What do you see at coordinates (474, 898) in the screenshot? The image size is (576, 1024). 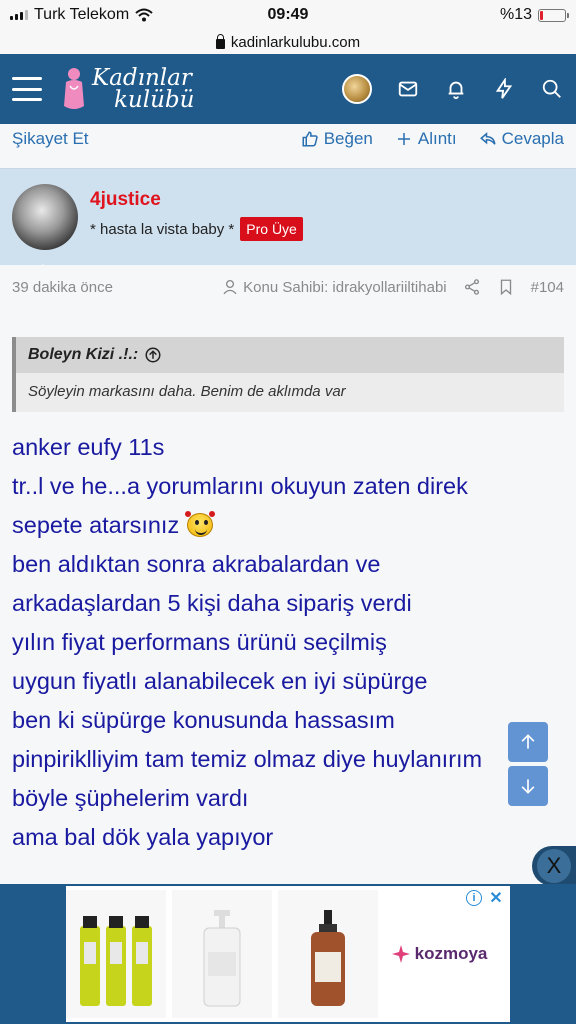 I see `ad-info-icon: i` at bounding box center [474, 898].